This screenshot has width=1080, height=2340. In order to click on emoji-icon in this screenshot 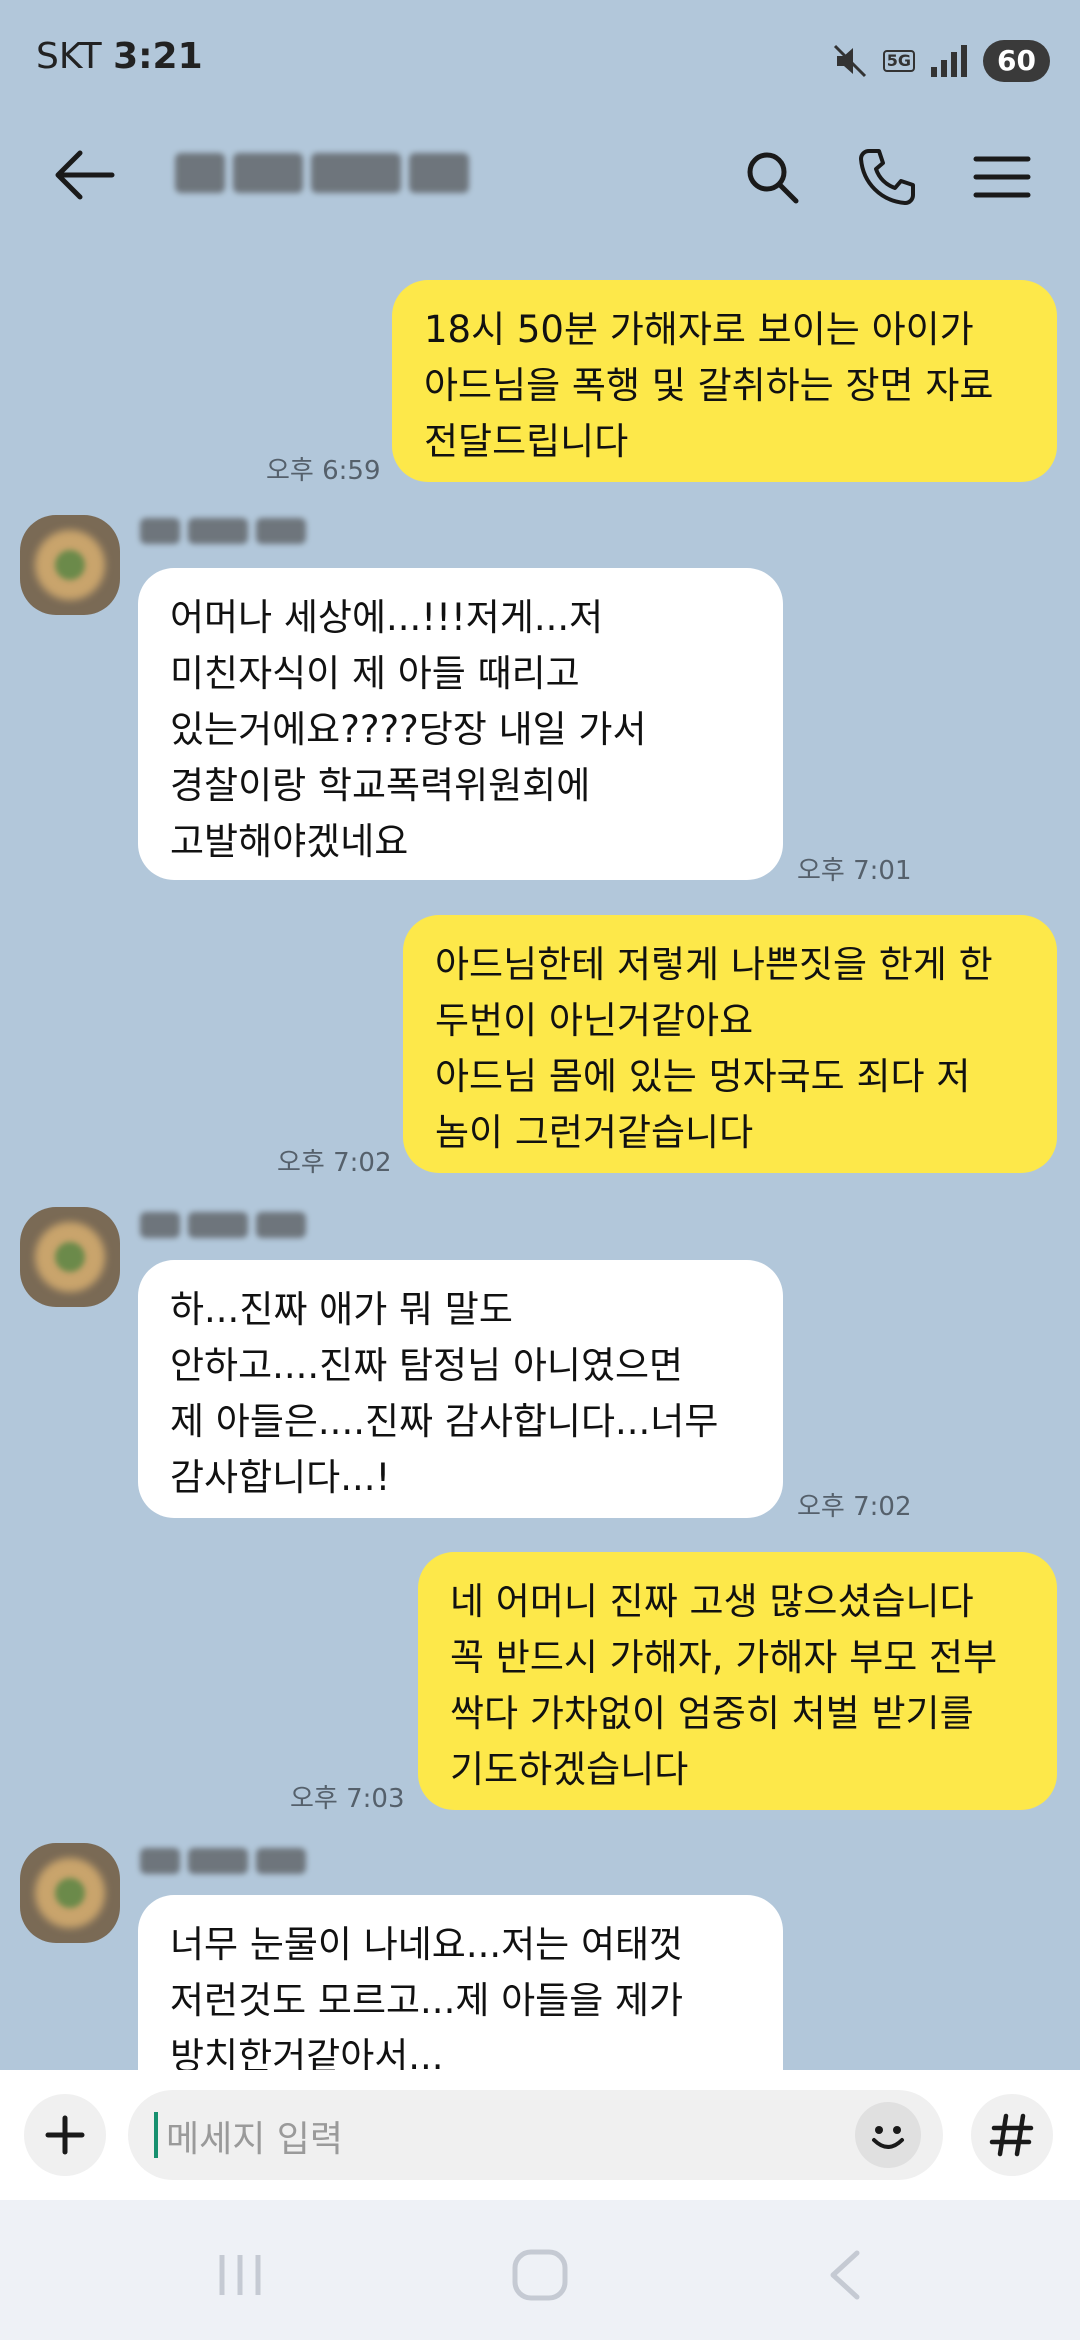, I will do `click(888, 2137)`.